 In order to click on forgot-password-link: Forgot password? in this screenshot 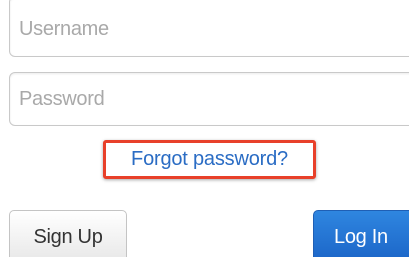, I will do `click(209, 159)`.